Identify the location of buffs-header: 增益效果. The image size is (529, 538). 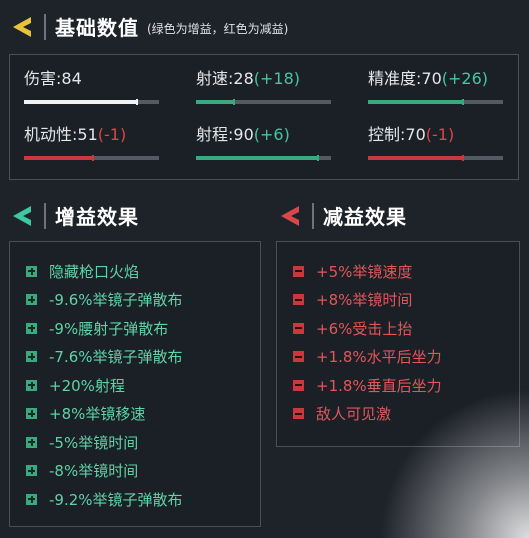
(74, 215).